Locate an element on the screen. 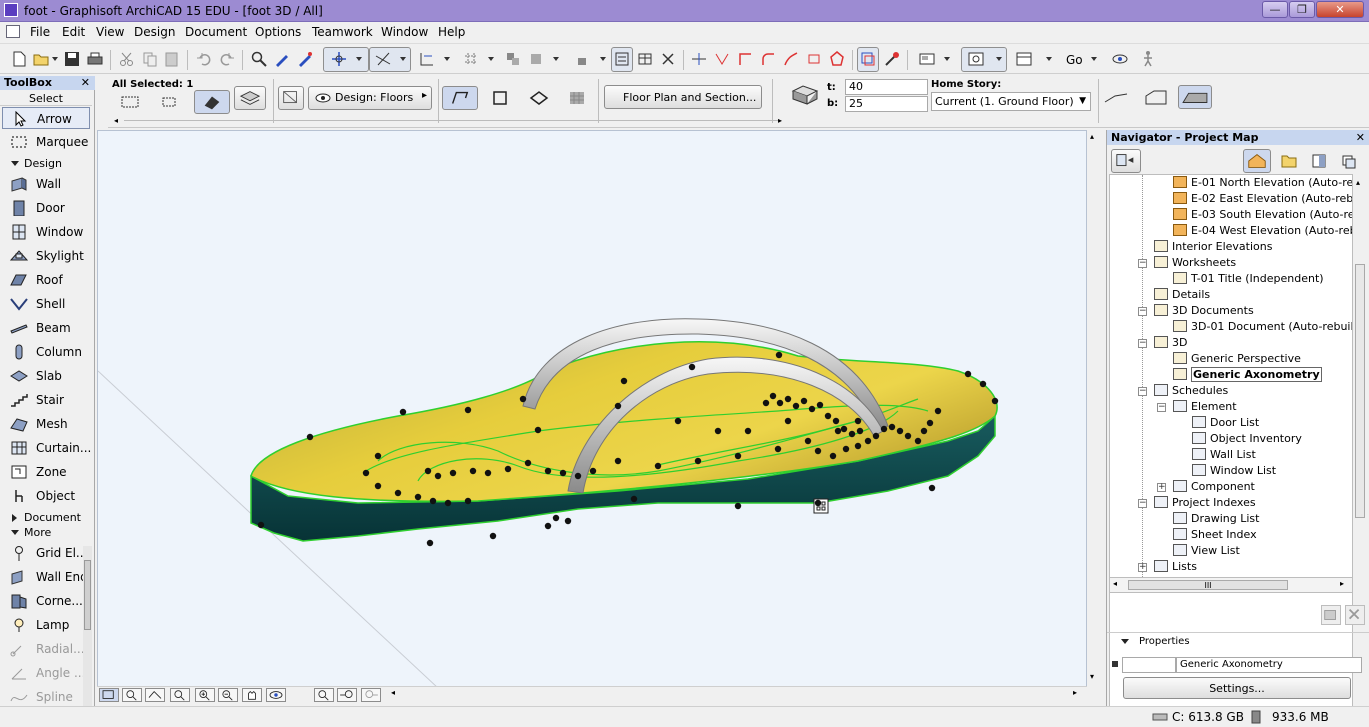  toolbox-close-icon: ✕ is located at coordinates (85, 82).